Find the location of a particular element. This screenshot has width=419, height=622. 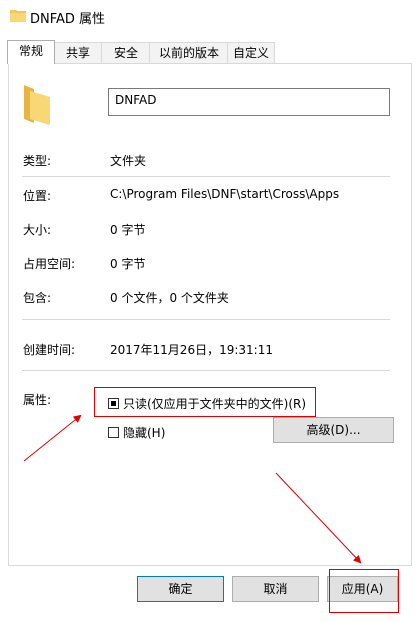

contains-label: 包含: is located at coordinates (37, 298).